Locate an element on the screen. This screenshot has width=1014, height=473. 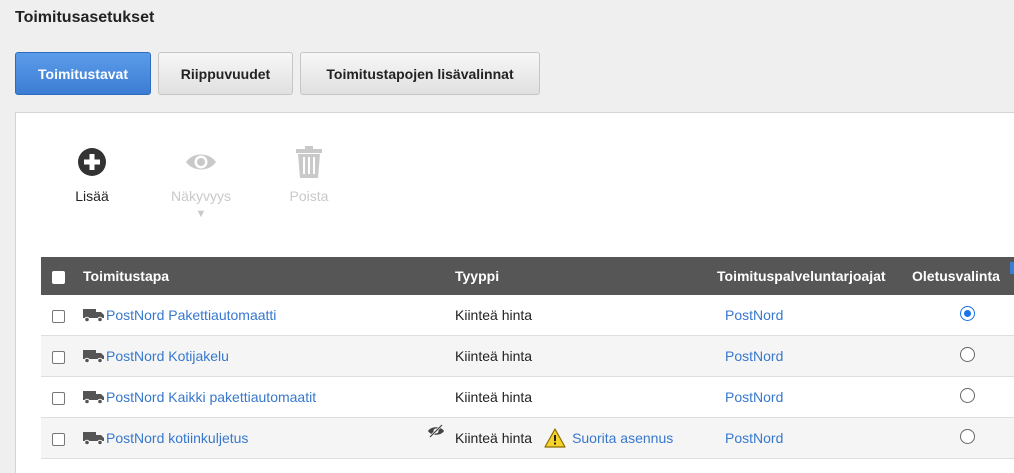
column-header-default: Oletusvalinta is located at coordinates (963, 276).